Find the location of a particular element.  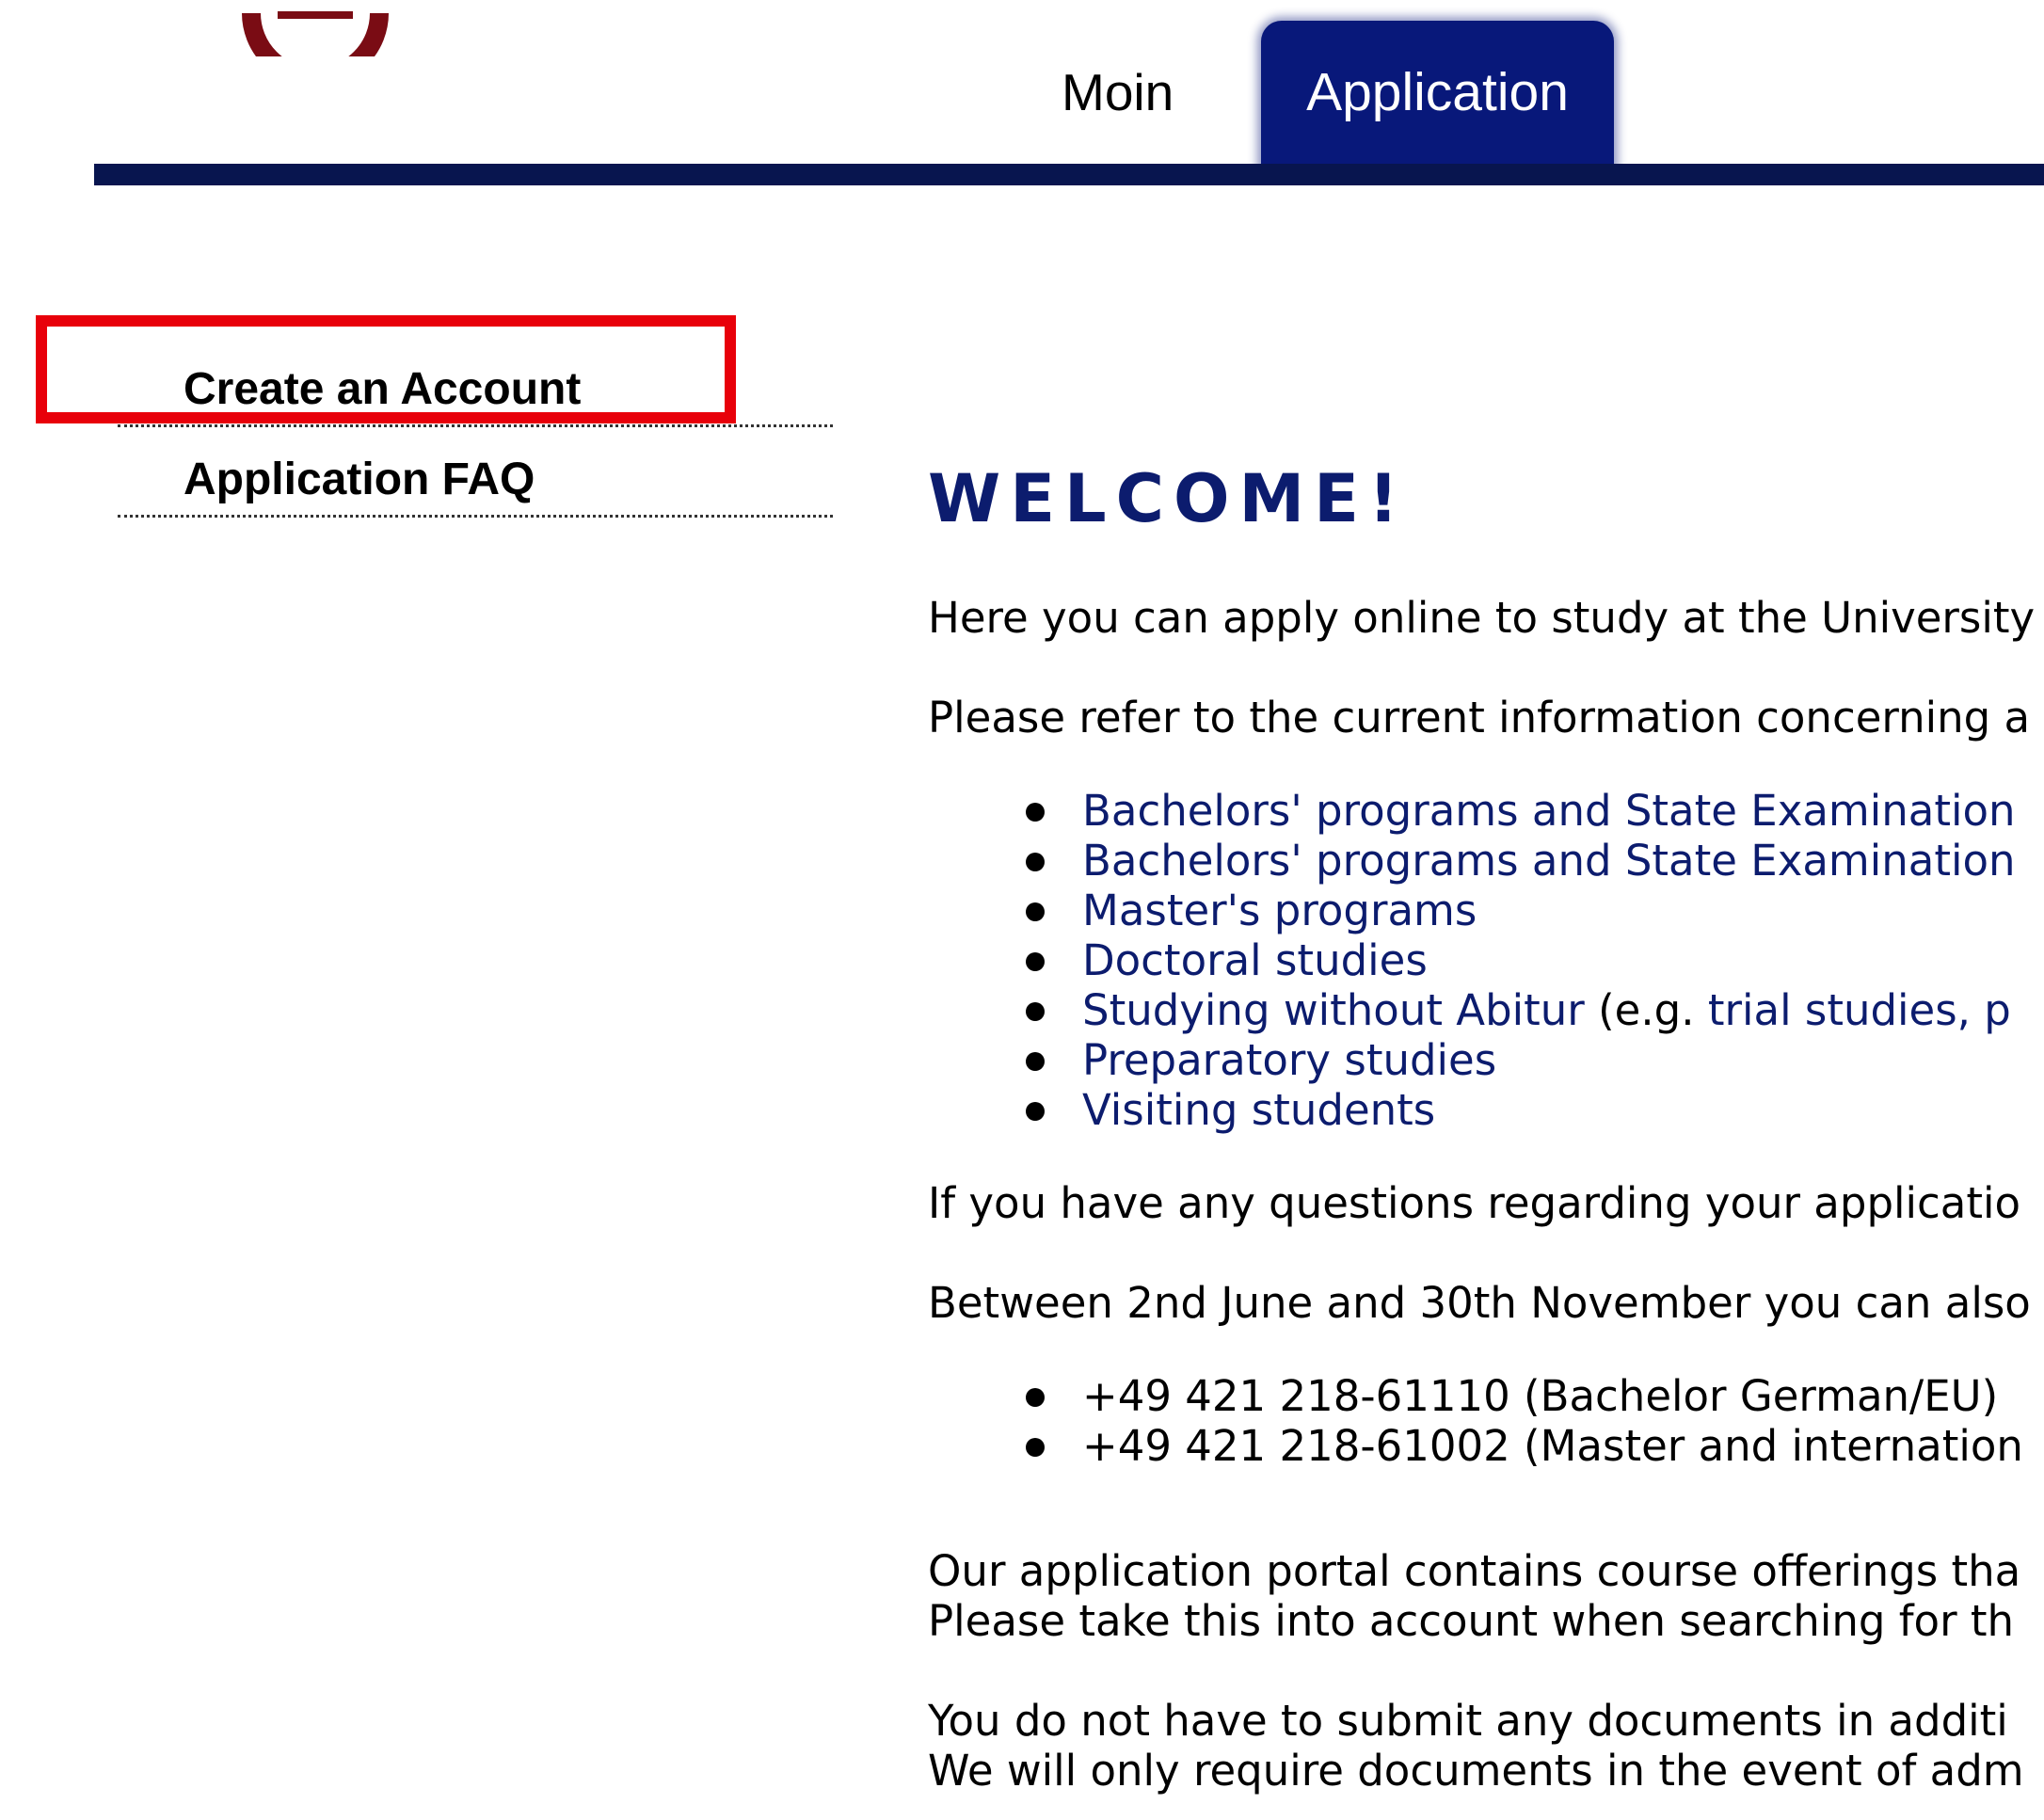

preparatory-studies-link: Preparatory studies is located at coordinates (1289, 1060).